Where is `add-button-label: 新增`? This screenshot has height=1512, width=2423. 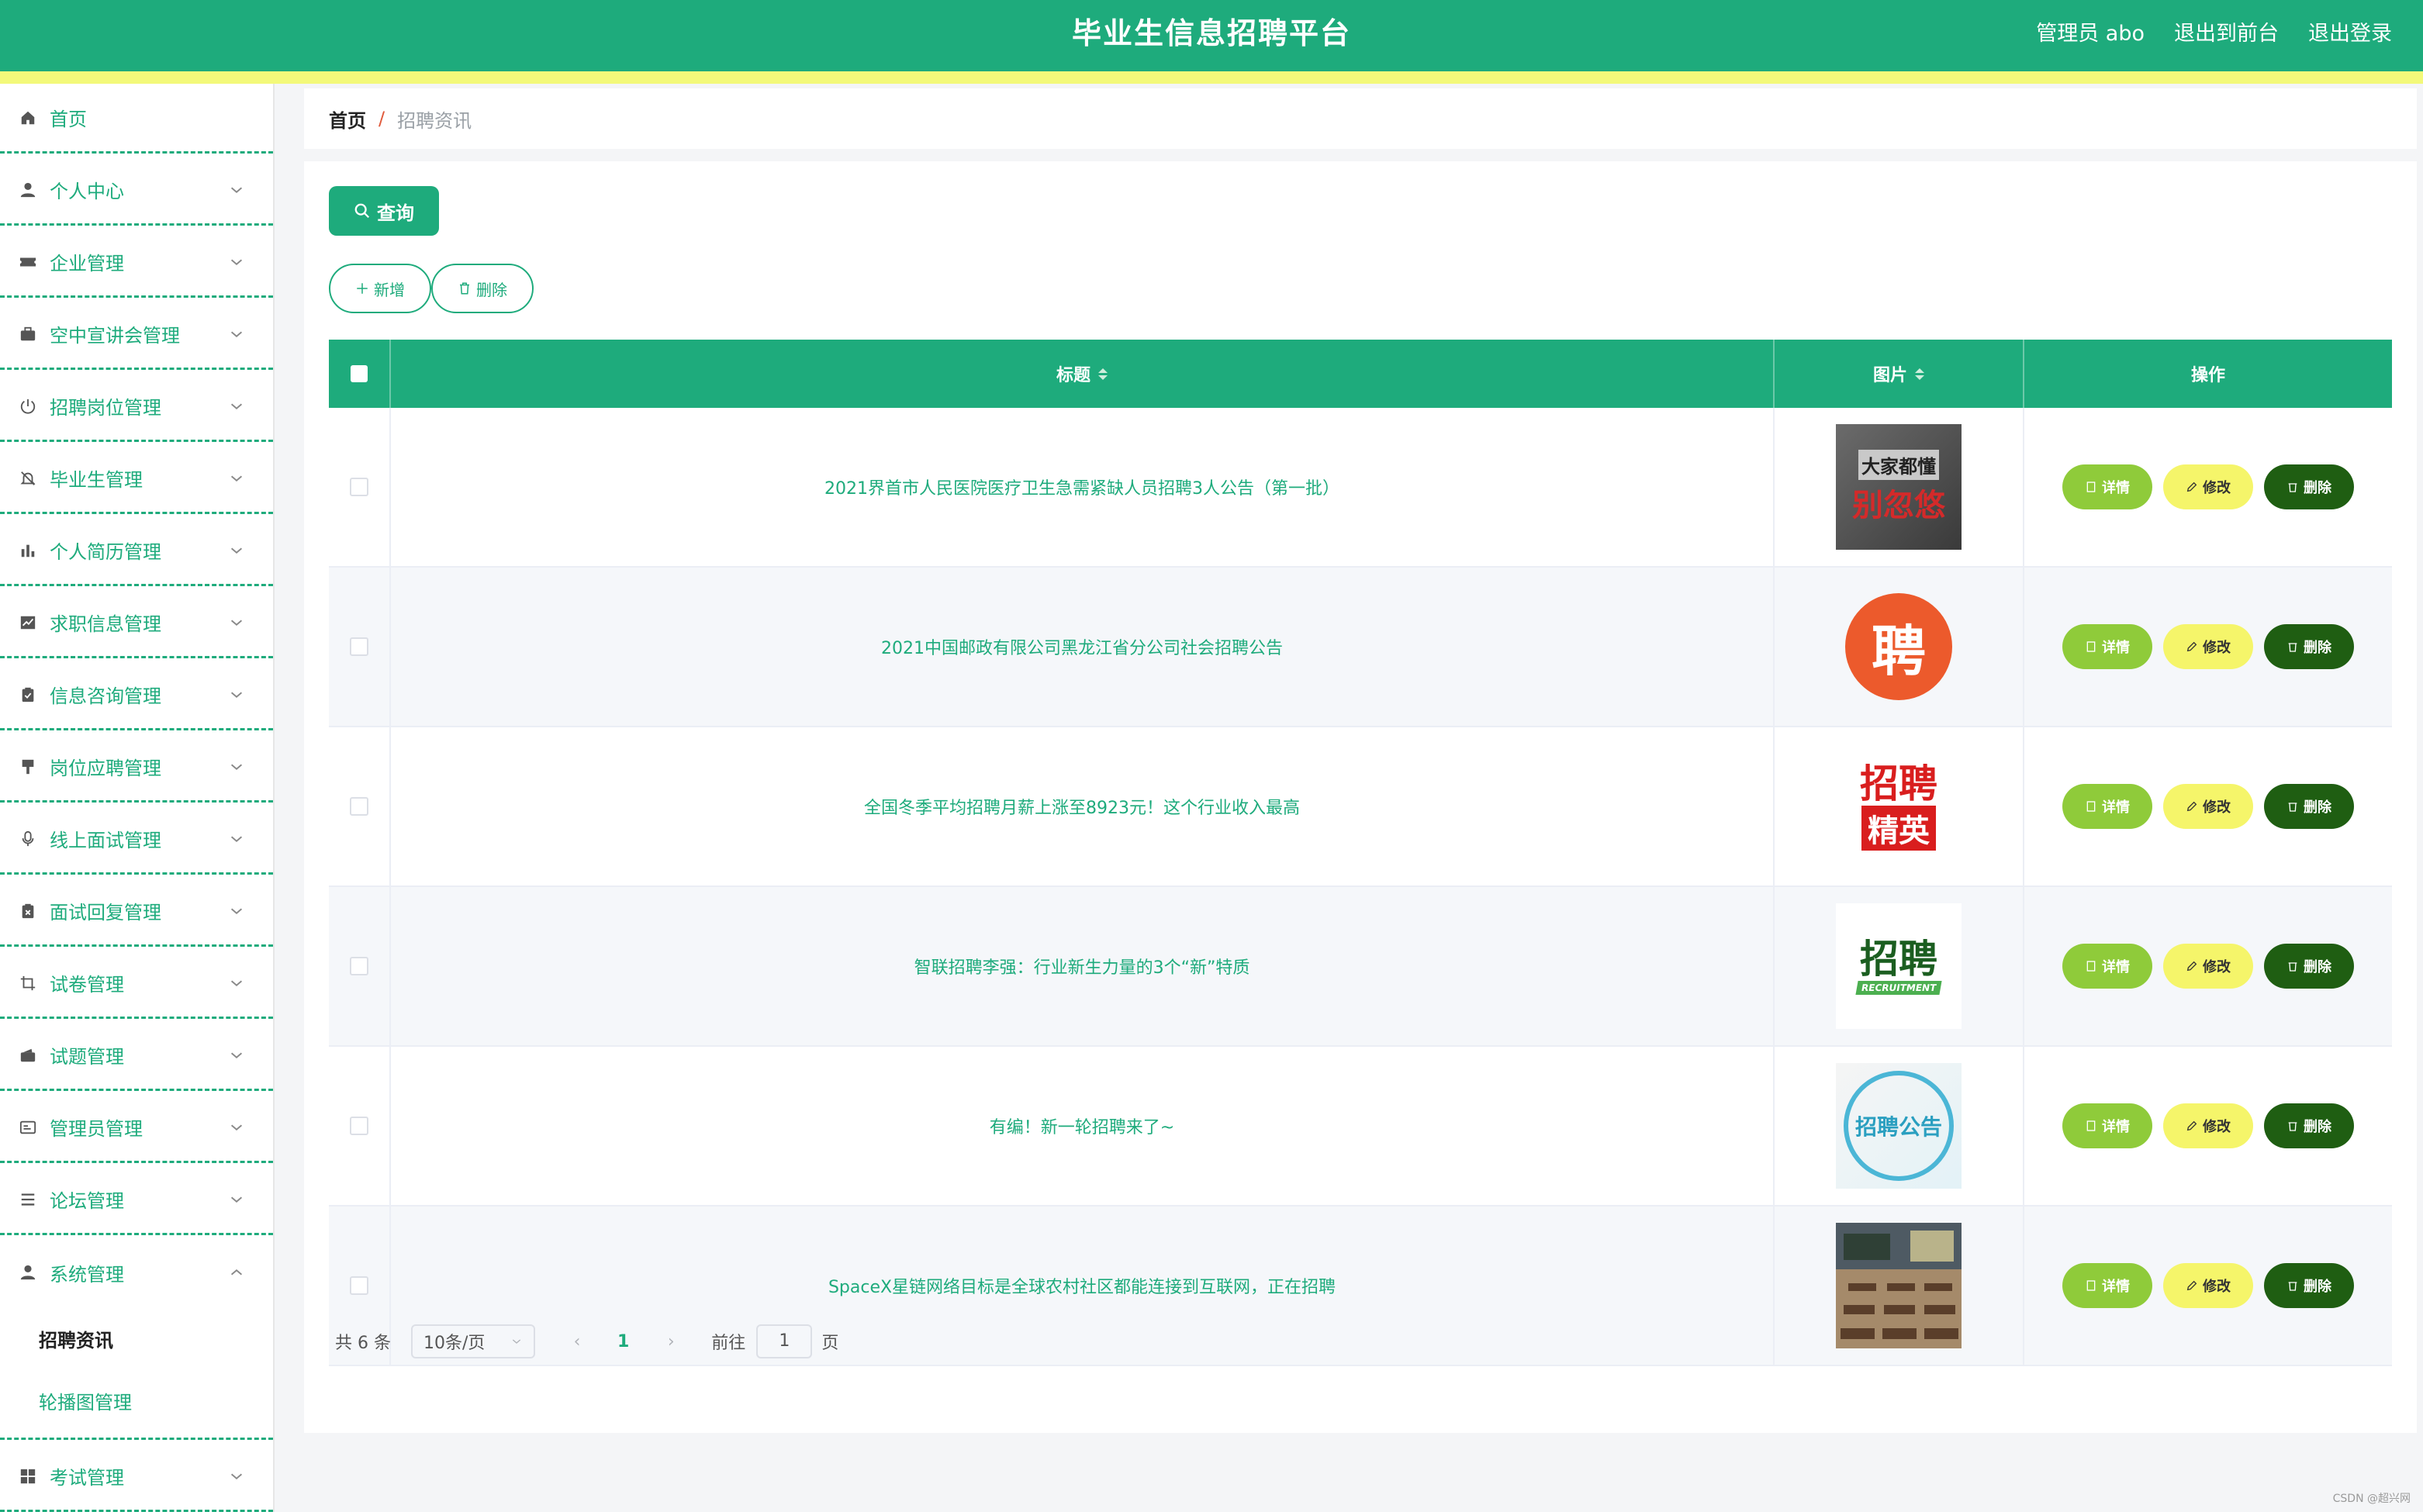 add-button-label: 新增 is located at coordinates (389, 289).